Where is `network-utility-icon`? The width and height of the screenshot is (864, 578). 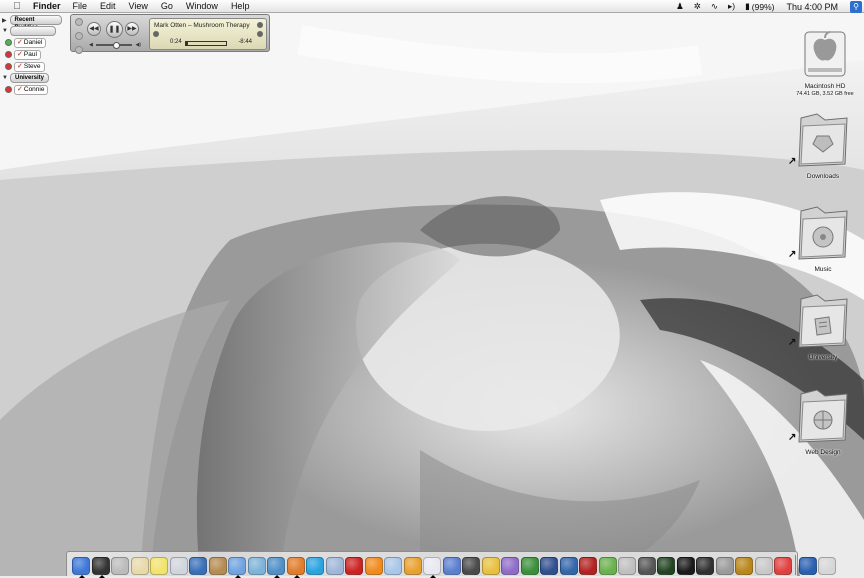
network-utility-icon is located at coordinates (471, 566).